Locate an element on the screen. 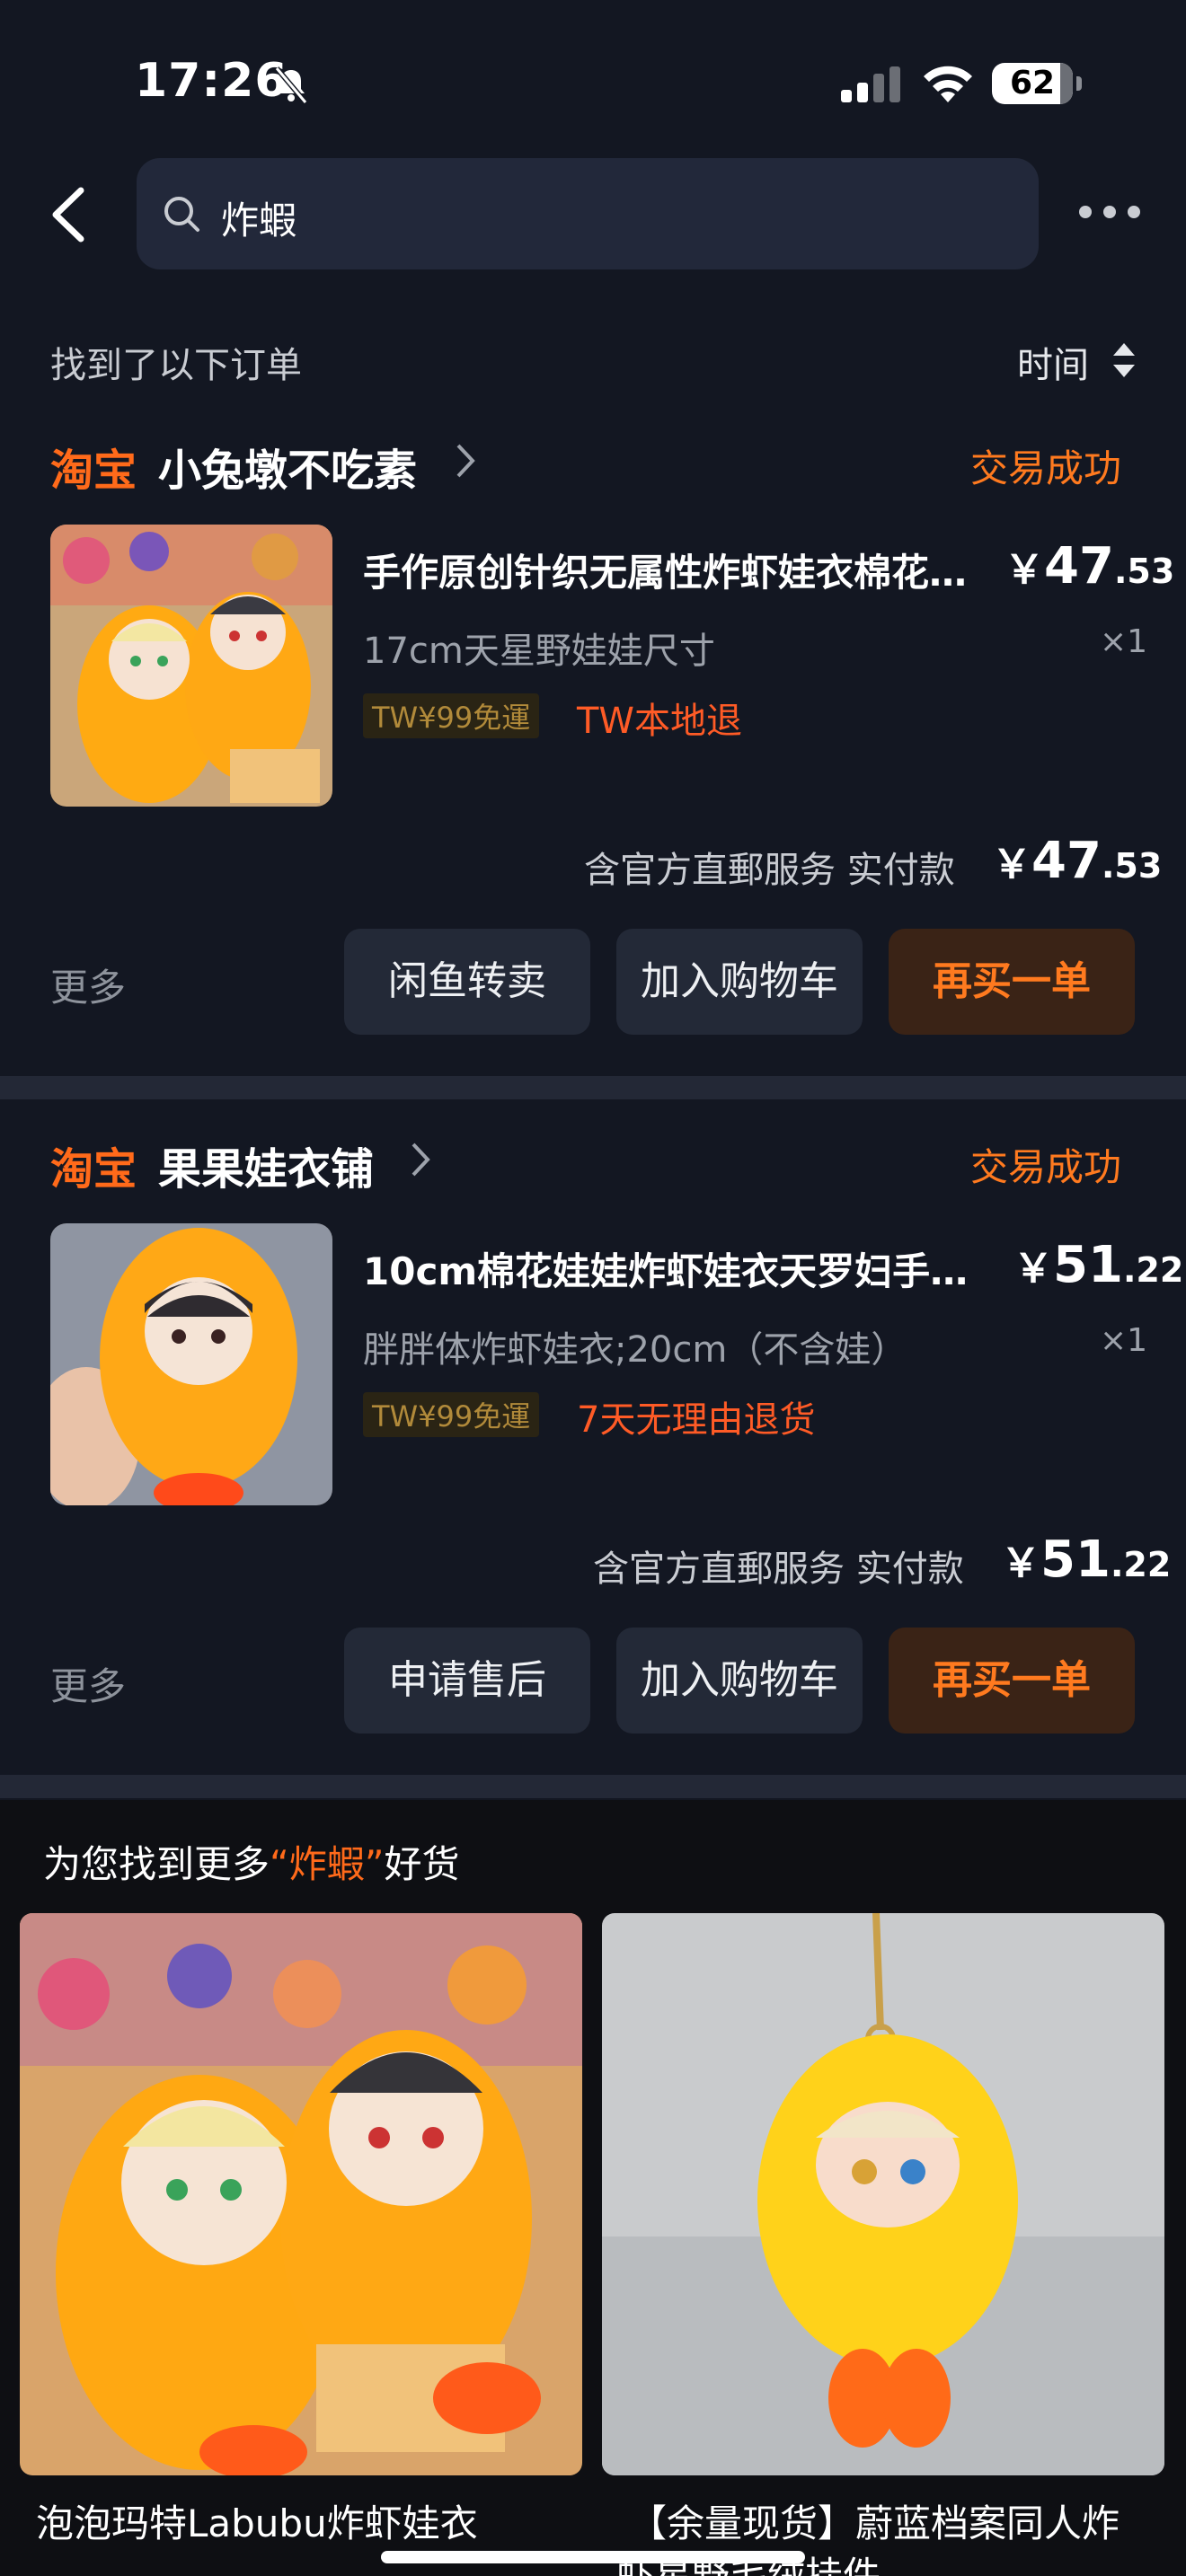 The image size is (1186, 2576). home-indicator is located at coordinates (593, 2557).